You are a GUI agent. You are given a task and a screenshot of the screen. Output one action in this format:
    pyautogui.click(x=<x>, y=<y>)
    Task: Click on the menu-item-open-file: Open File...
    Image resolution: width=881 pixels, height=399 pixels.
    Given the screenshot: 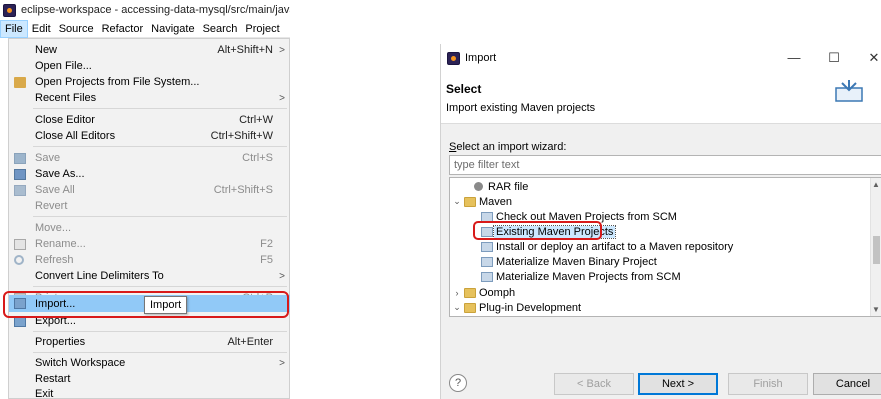 What is the action you would take?
    pyautogui.click(x=149, y=66)
    